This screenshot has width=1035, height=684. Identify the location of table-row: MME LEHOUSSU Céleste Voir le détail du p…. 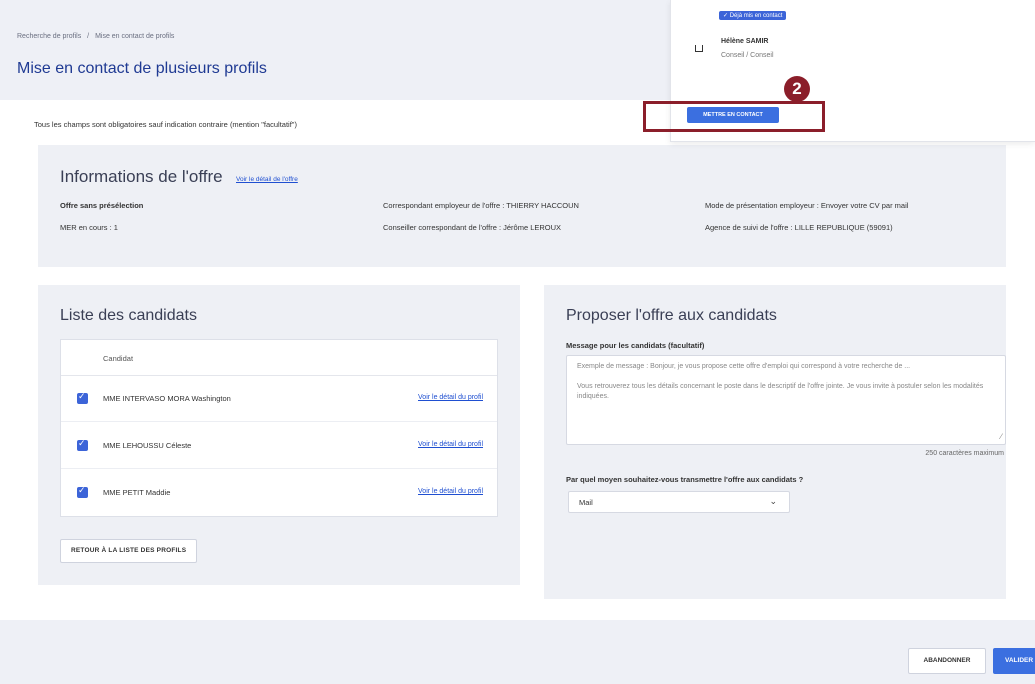
(279, 446).